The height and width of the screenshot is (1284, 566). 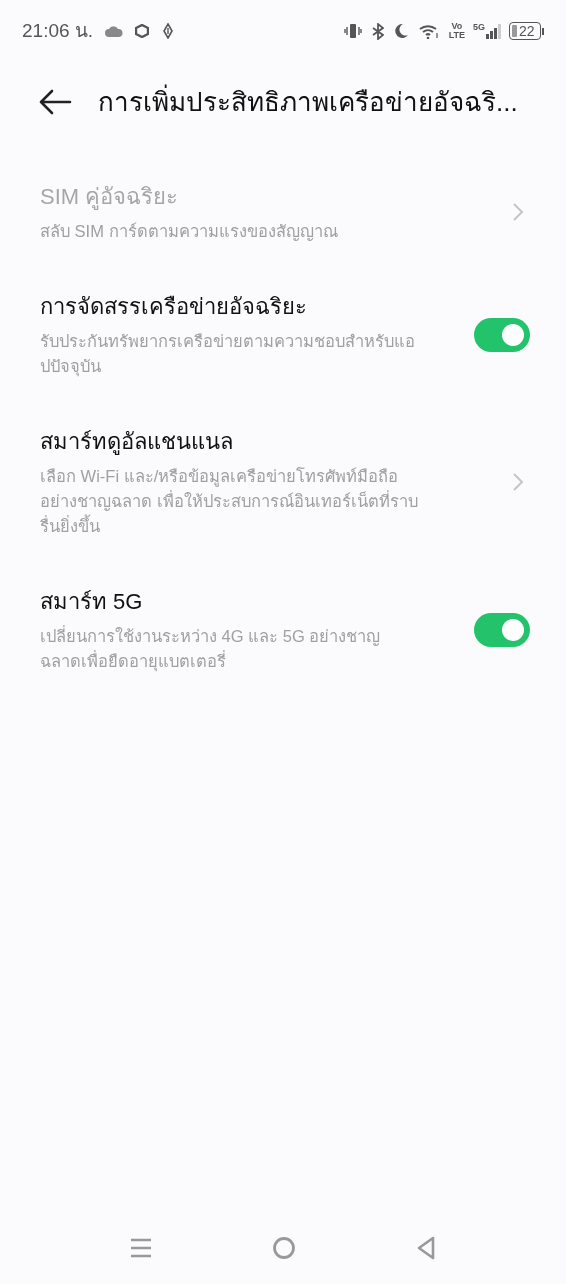 What do you see at coordinates (401, 31) in the screenshot?
I see `moon-icon` at bounding box center [401, 31].